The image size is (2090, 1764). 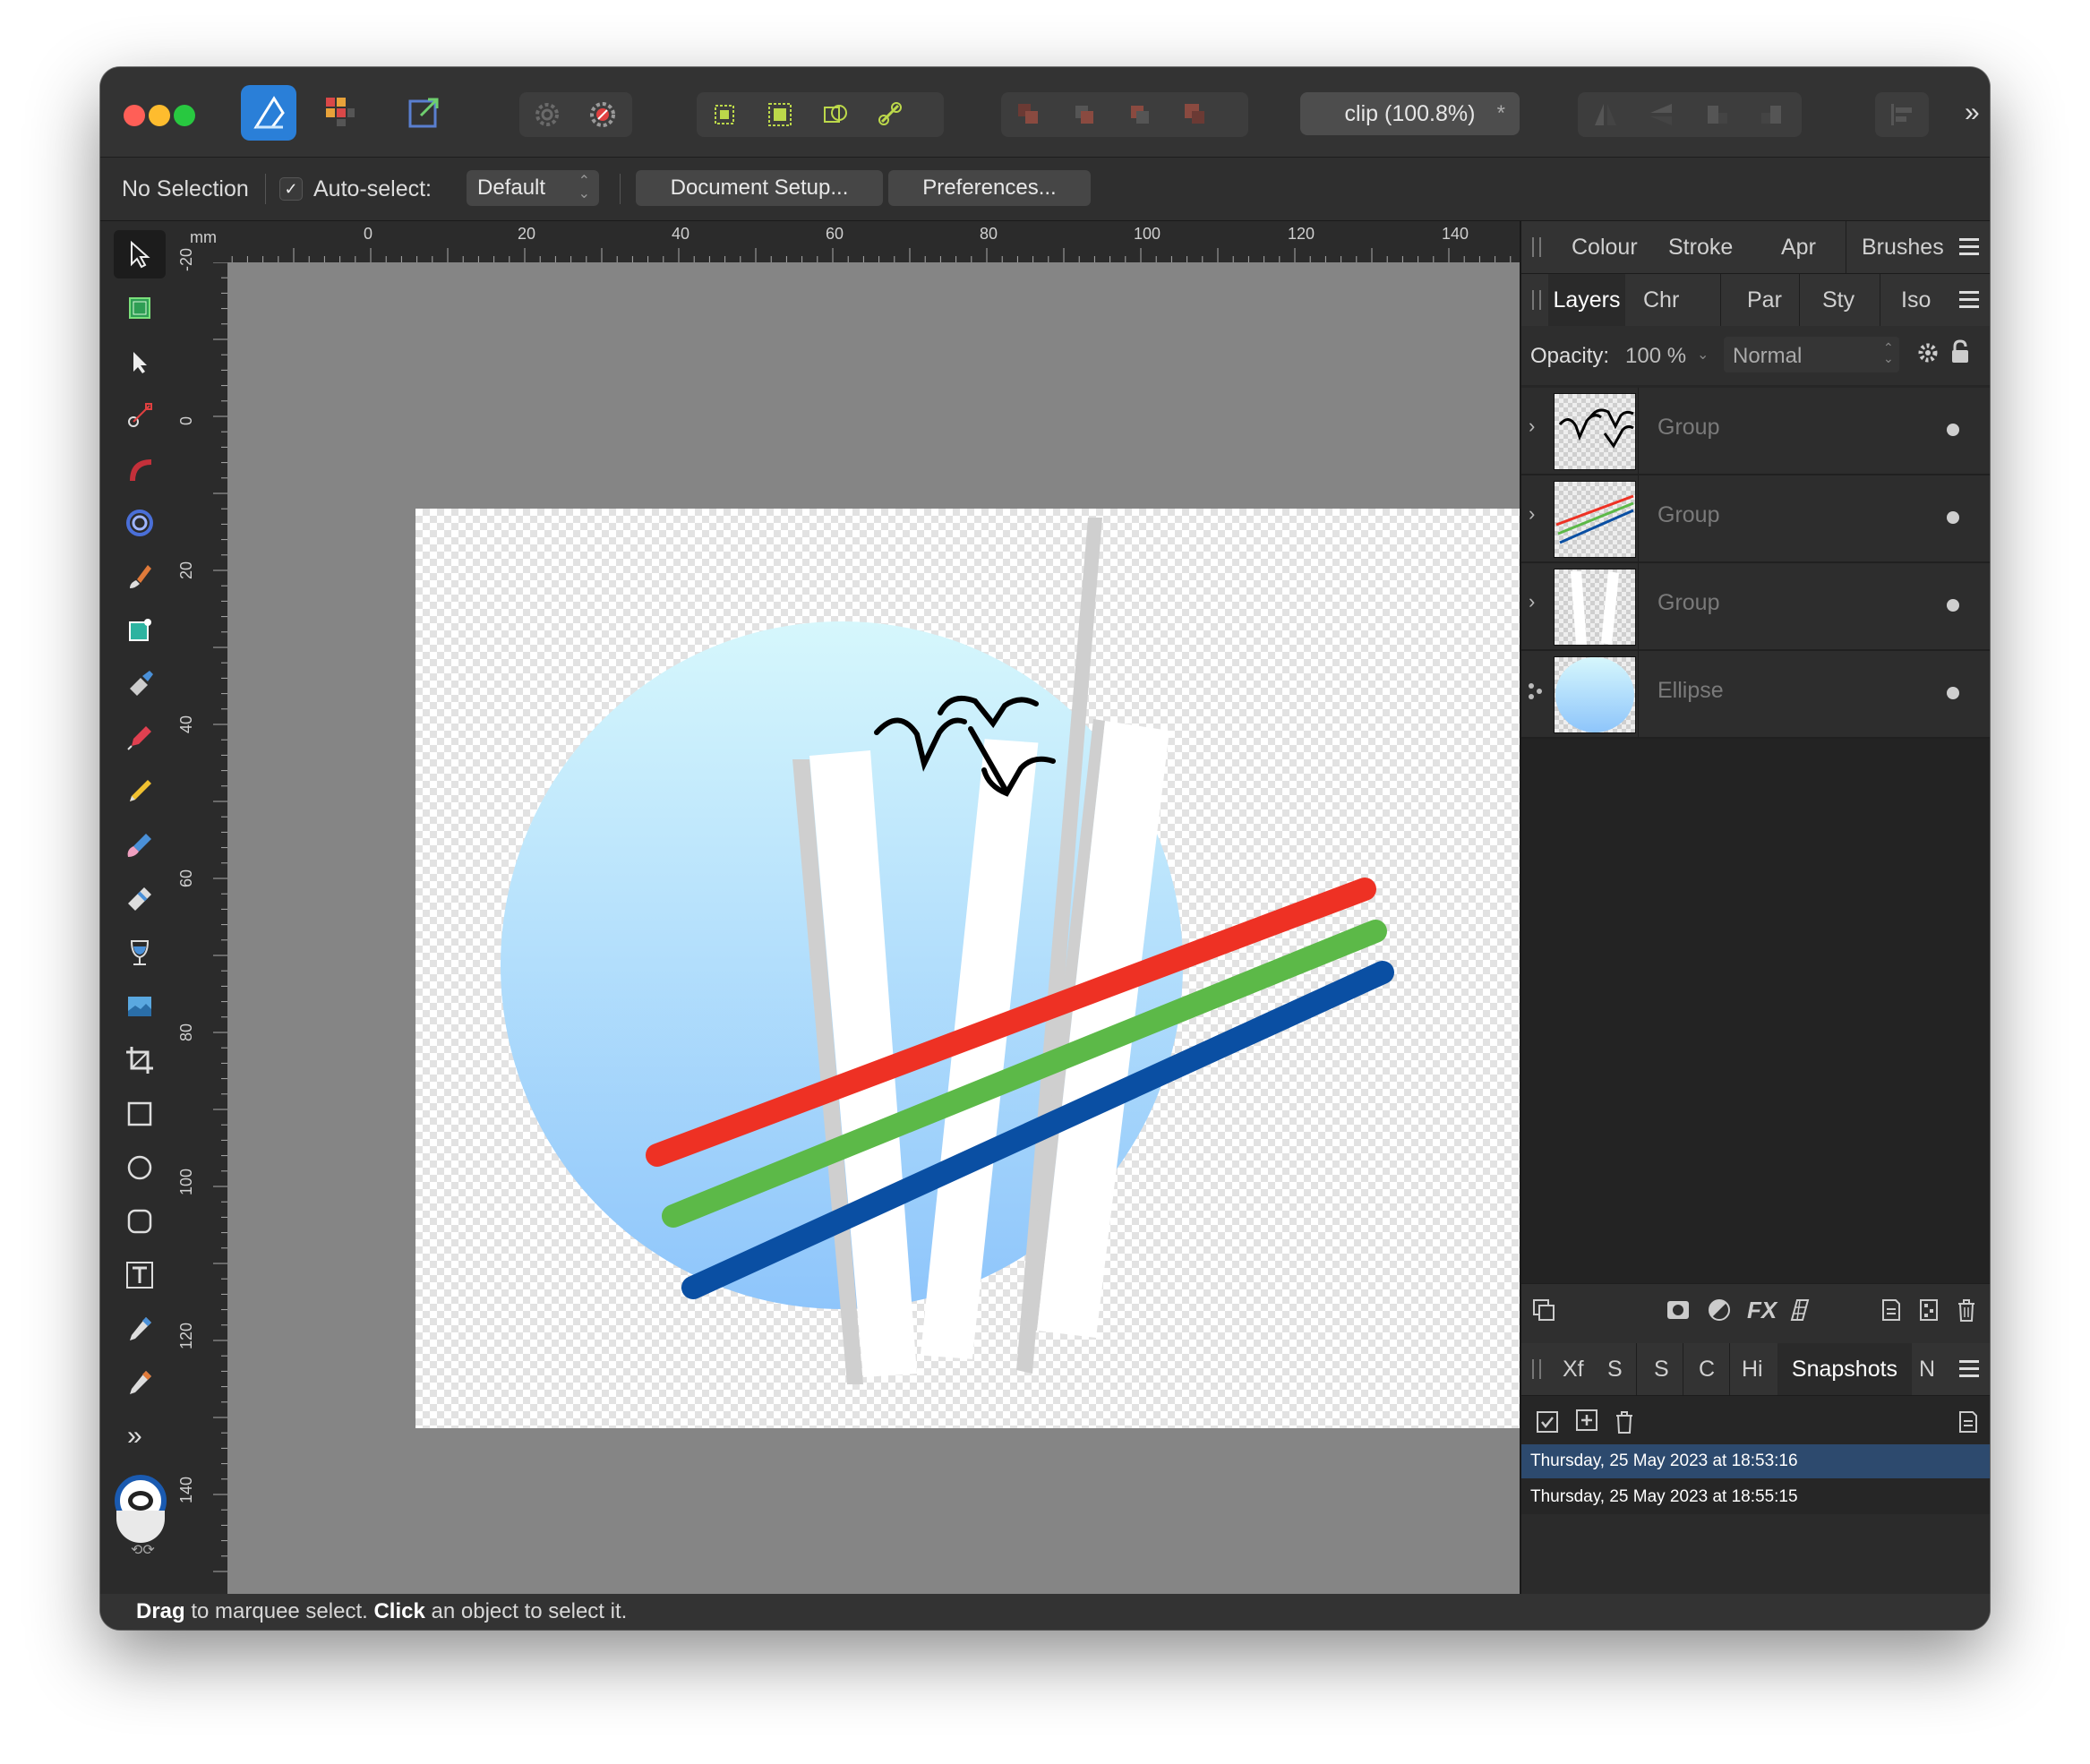 What do you see at coordinates (291, 189) in the screenshot?
I see `checkmark-icon: ✓` at bounding box center [291, 189].